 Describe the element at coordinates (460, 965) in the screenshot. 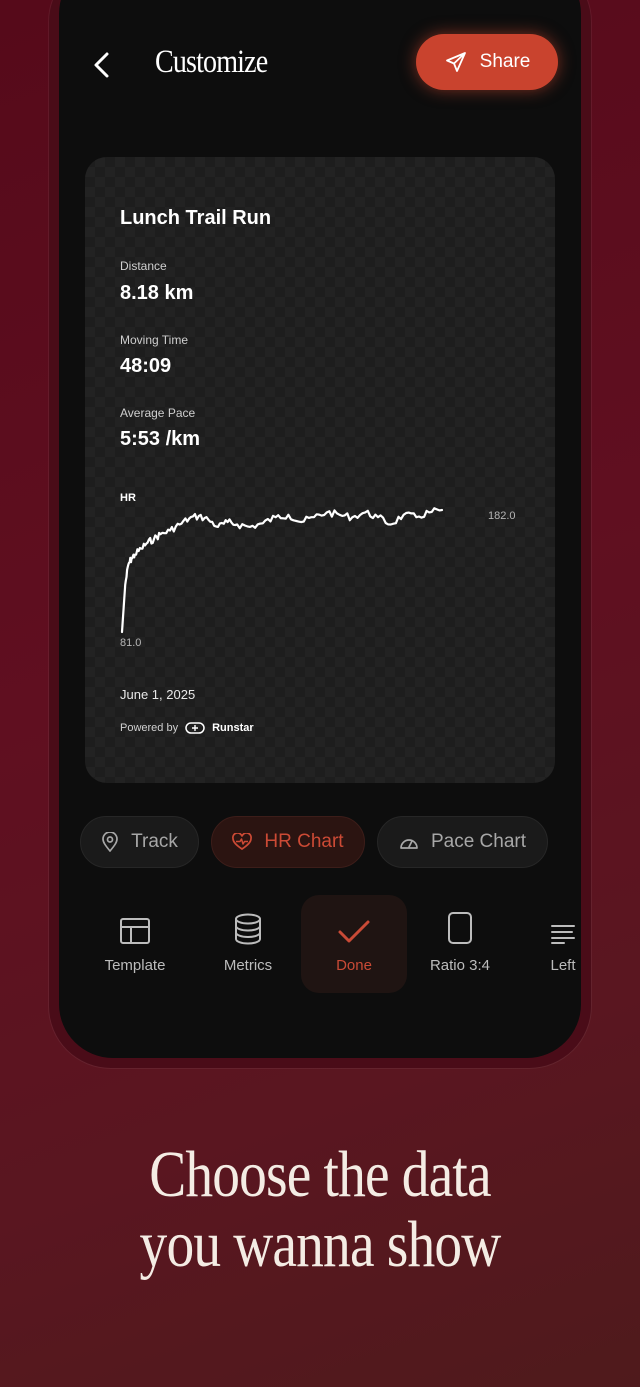

I see `tool-ratio-label: Ratio 3:4` at that location.